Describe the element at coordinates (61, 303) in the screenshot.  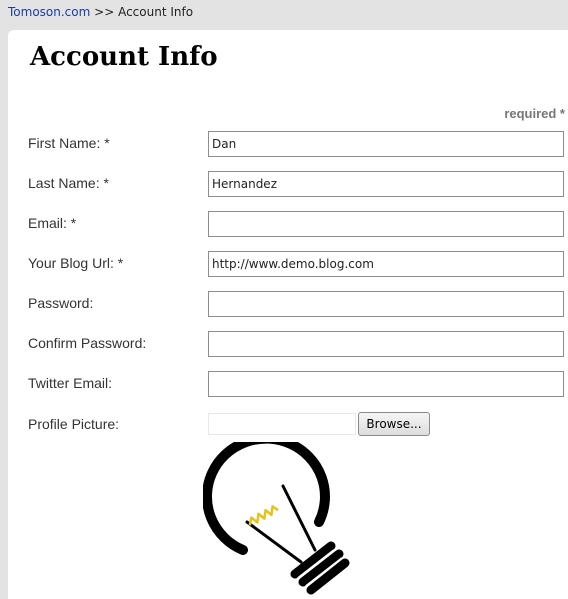
I see `password-label: Password:` at that location.